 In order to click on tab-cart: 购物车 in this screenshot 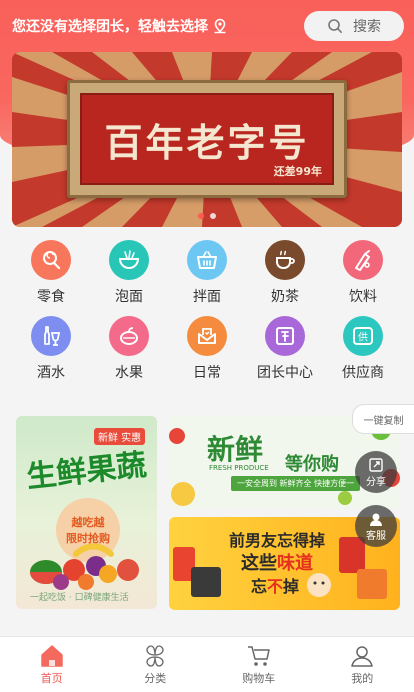, I will do `click(259, 664)`.